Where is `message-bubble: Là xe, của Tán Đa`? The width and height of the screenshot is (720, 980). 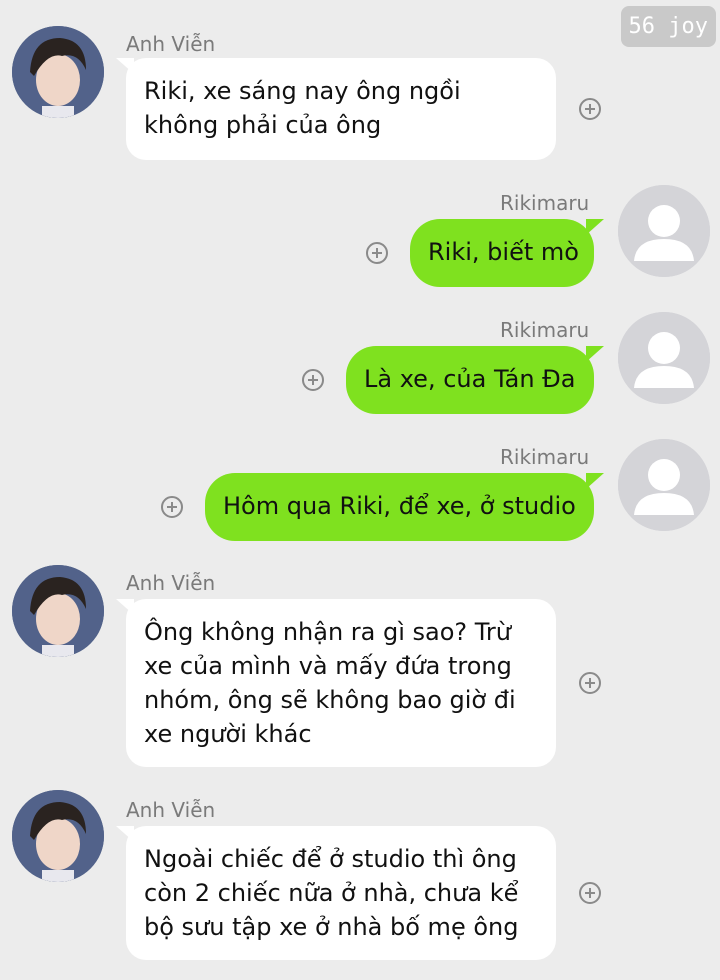 message-bubble: Là xe, của Tán Đa is located at coordinates (475, 380).